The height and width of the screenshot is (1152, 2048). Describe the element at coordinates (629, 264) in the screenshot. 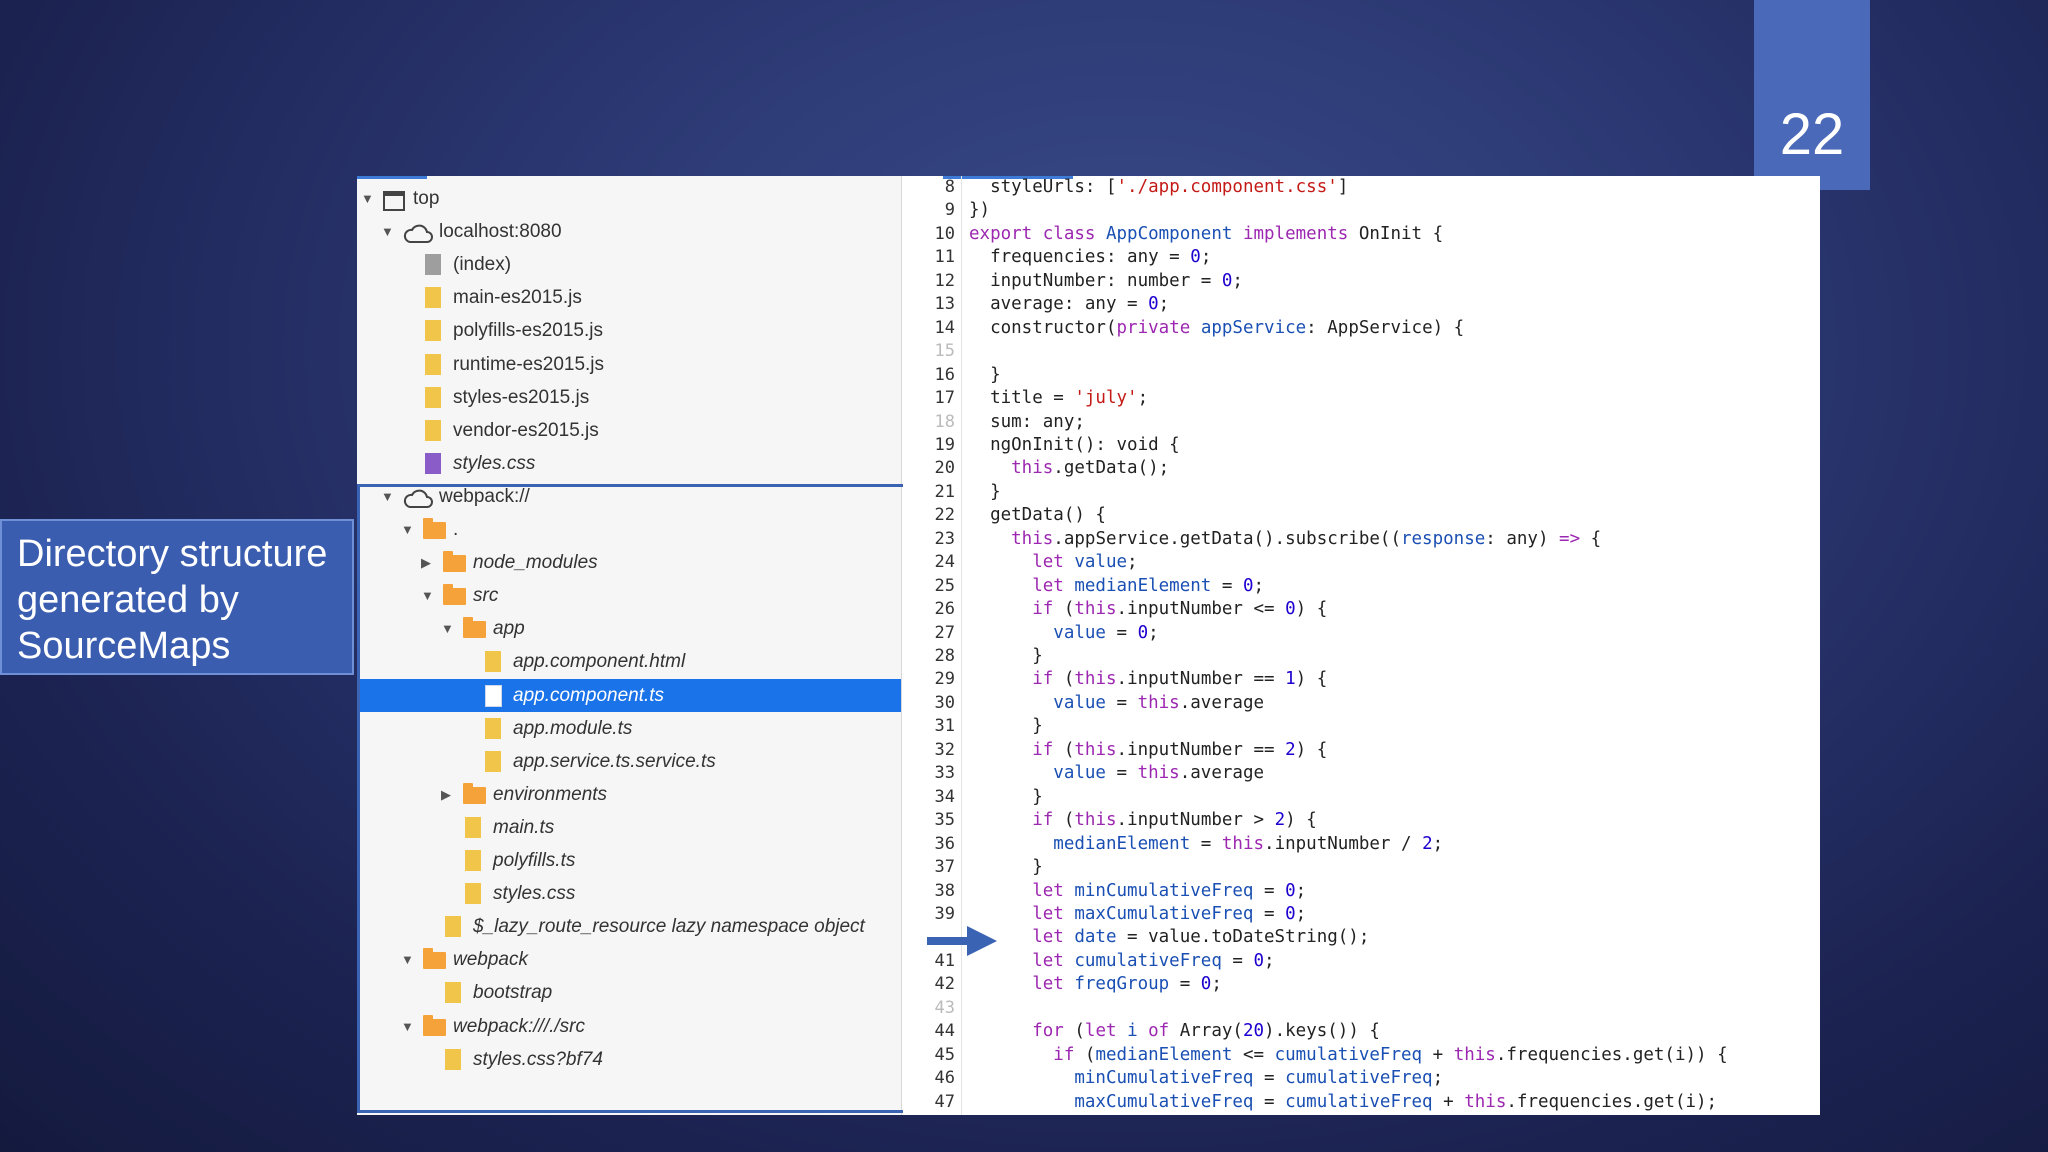

I see `tree-item: (index)` at that location.